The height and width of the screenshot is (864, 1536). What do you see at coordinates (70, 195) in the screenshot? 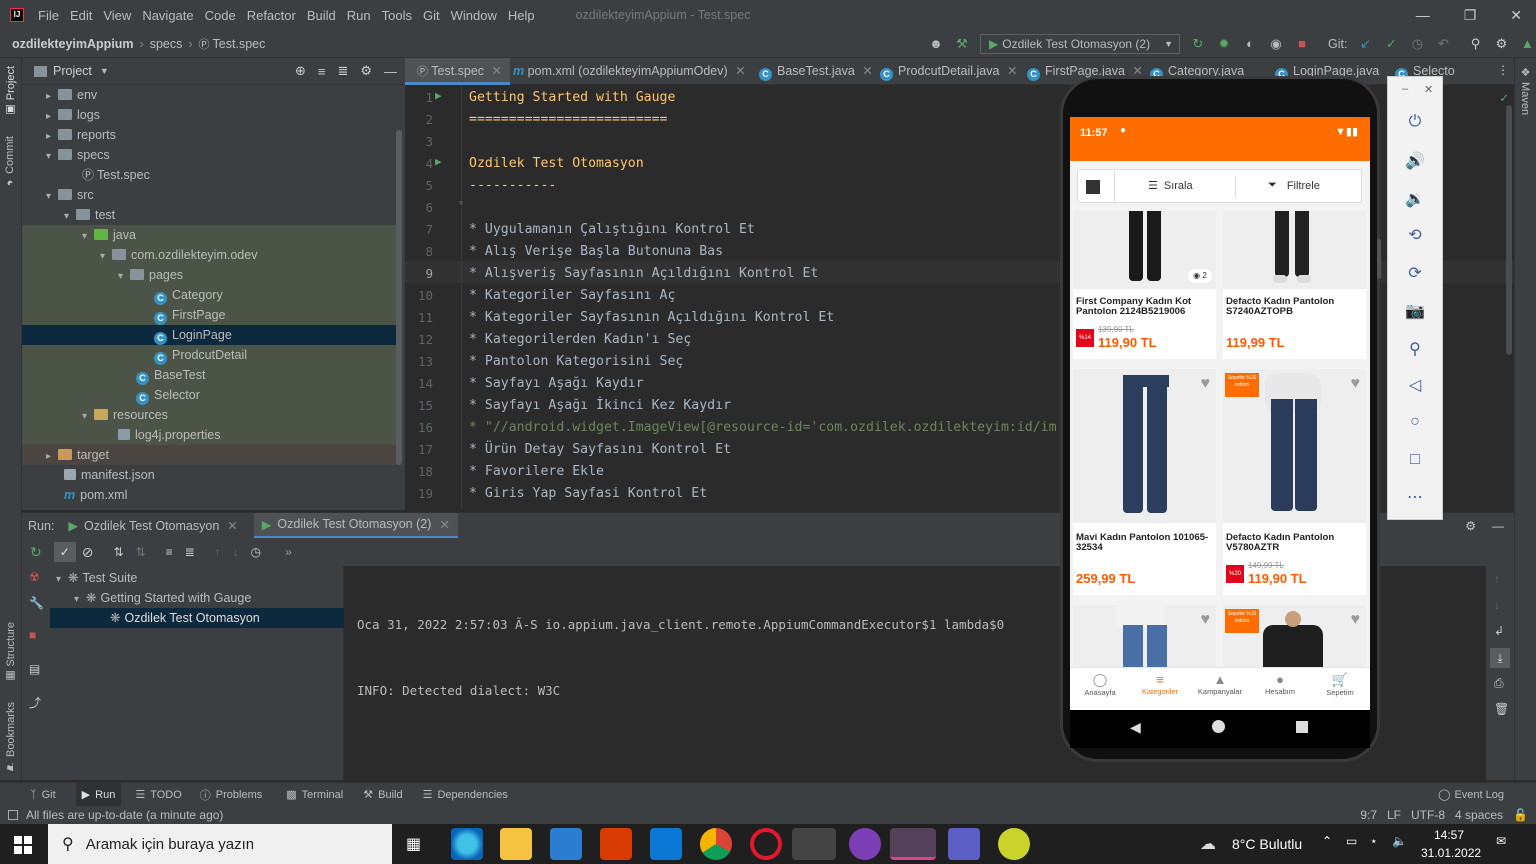
I see `tree-item-src: ▾ src` at bounding box center [70, 195].